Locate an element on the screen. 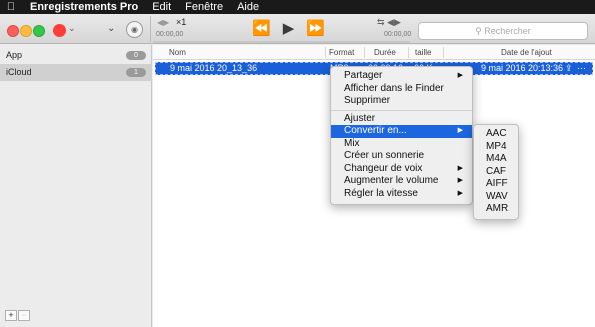 Image resolution: width=595 pixels, height=327 pixels. menu-item-label: Changeur de voix is located at coordinates (383, 168).